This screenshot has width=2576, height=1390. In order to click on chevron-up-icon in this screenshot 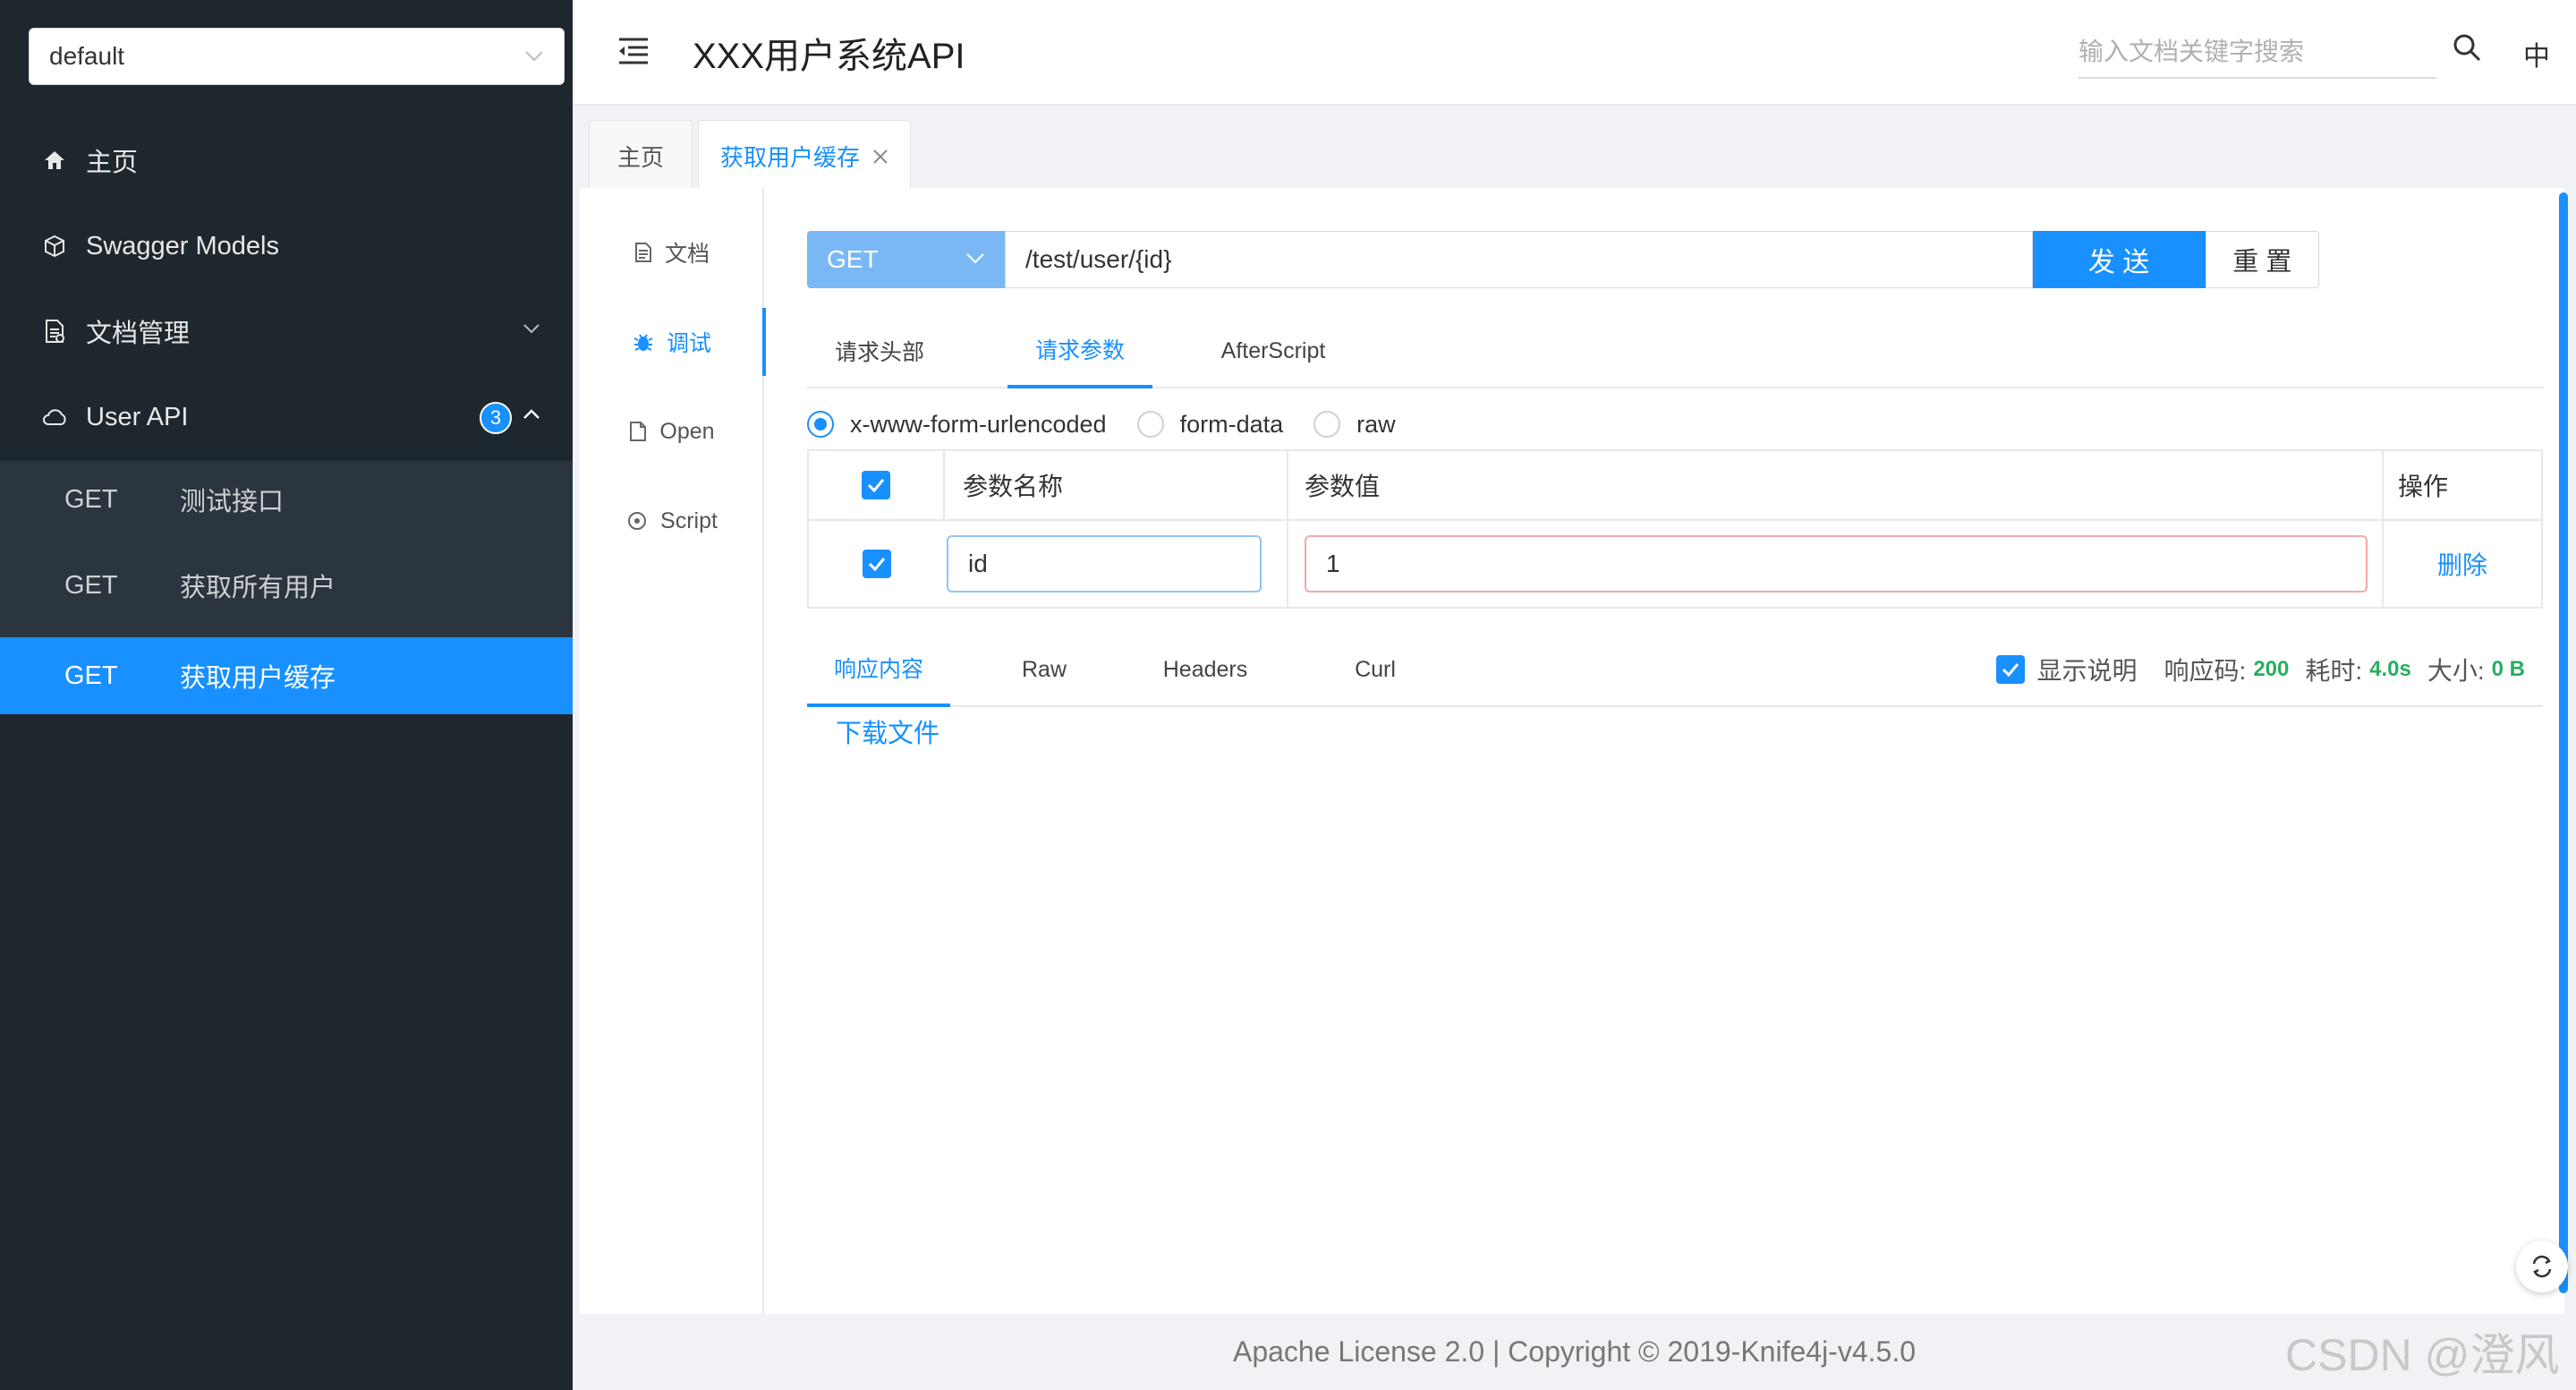, I will do `click(531, 414)`.